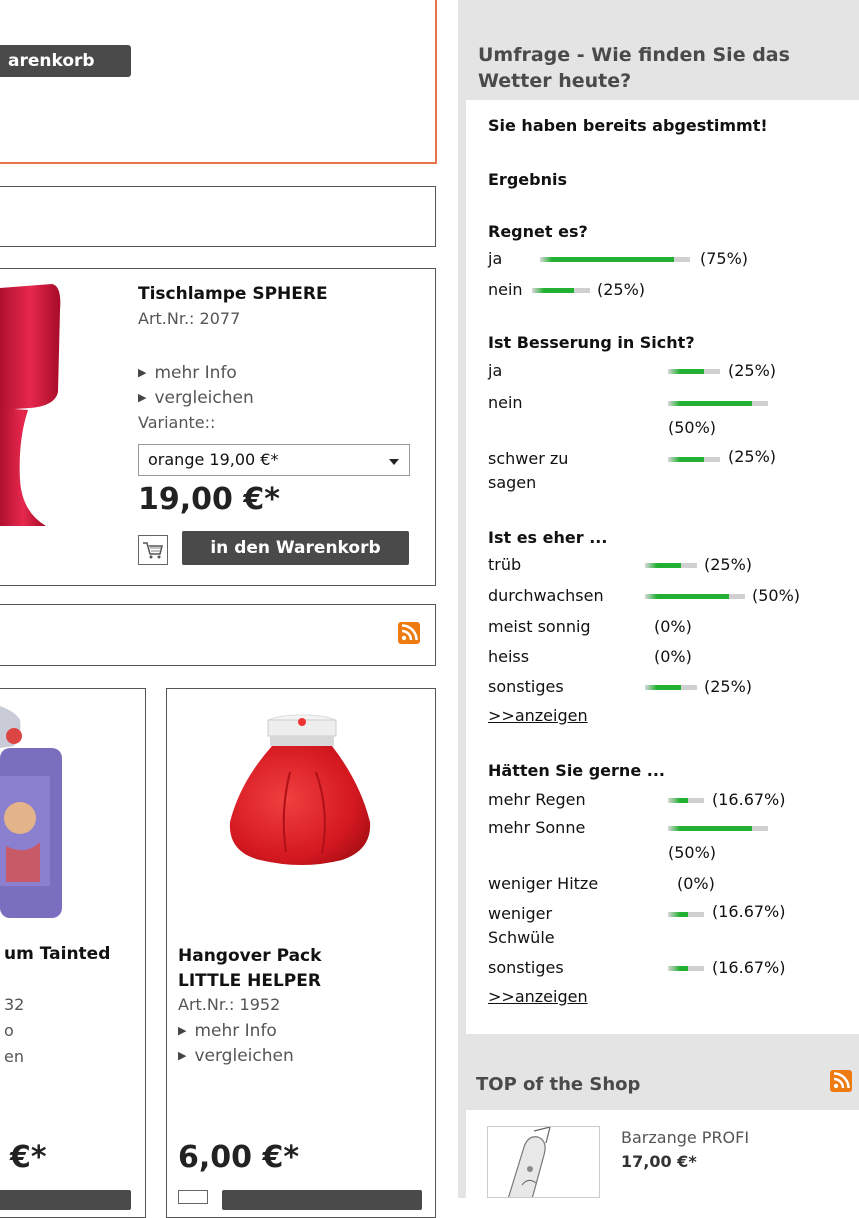 This screenshot has height=1218, width=859. What do you see at coordinates (57, 954) in the screenshot?
I see `product-1-title: um Tainted` at bounding box center [57, 954].